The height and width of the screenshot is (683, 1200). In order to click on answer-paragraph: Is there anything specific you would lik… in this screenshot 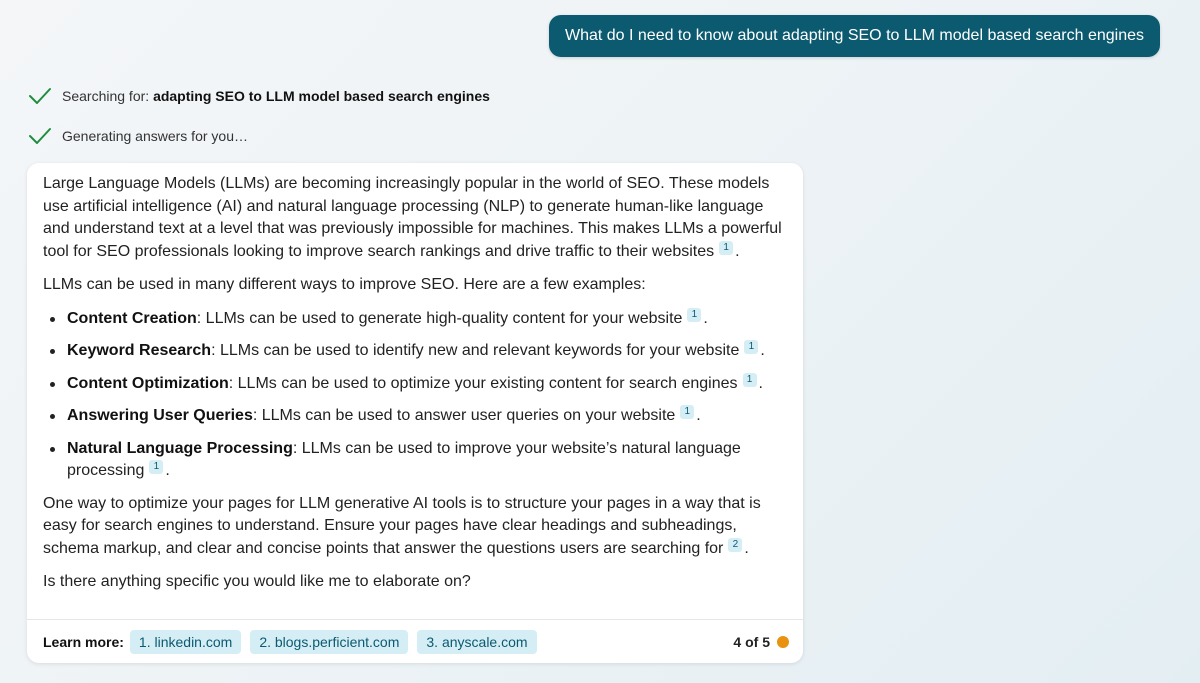, I will do `click(257, 581)`.